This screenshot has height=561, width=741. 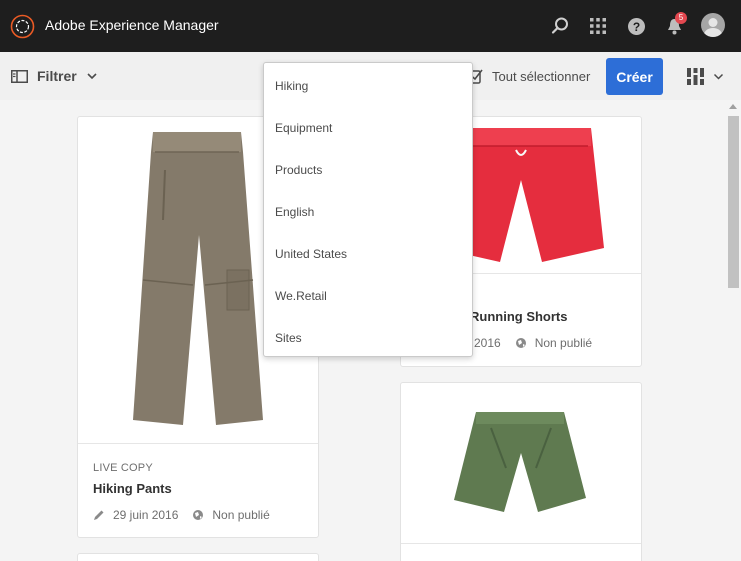 I want to click on aem-logo-icon, so click(x=22, y=26).